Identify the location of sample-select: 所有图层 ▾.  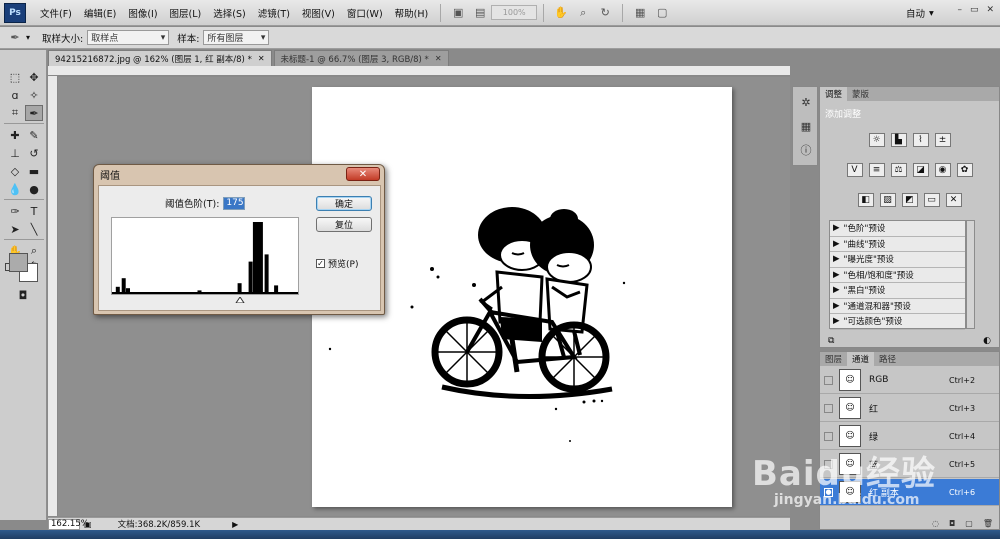
(236, 37).